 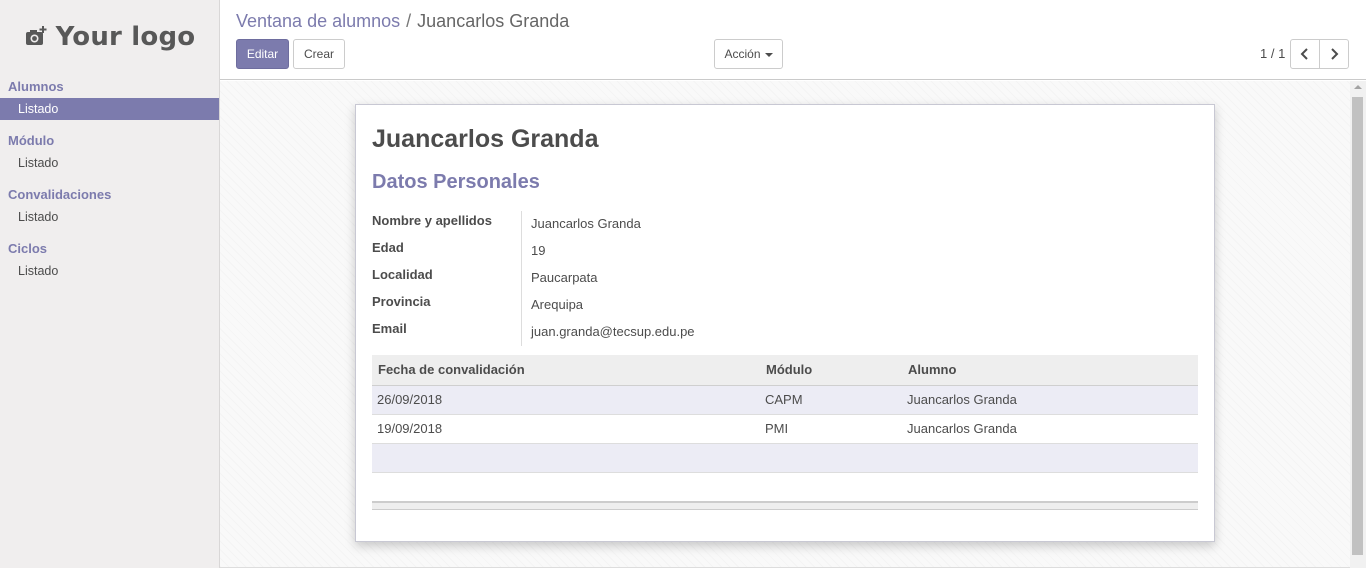 I want to click on pager-value: 1 / 1, so click(x=1273, y=53).